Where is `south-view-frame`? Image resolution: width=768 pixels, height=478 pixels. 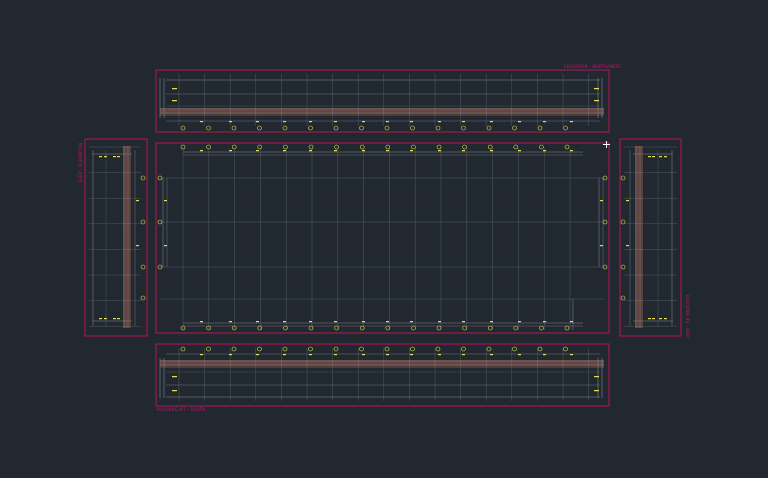
south-view-frame is located at coordinates (382, 375).